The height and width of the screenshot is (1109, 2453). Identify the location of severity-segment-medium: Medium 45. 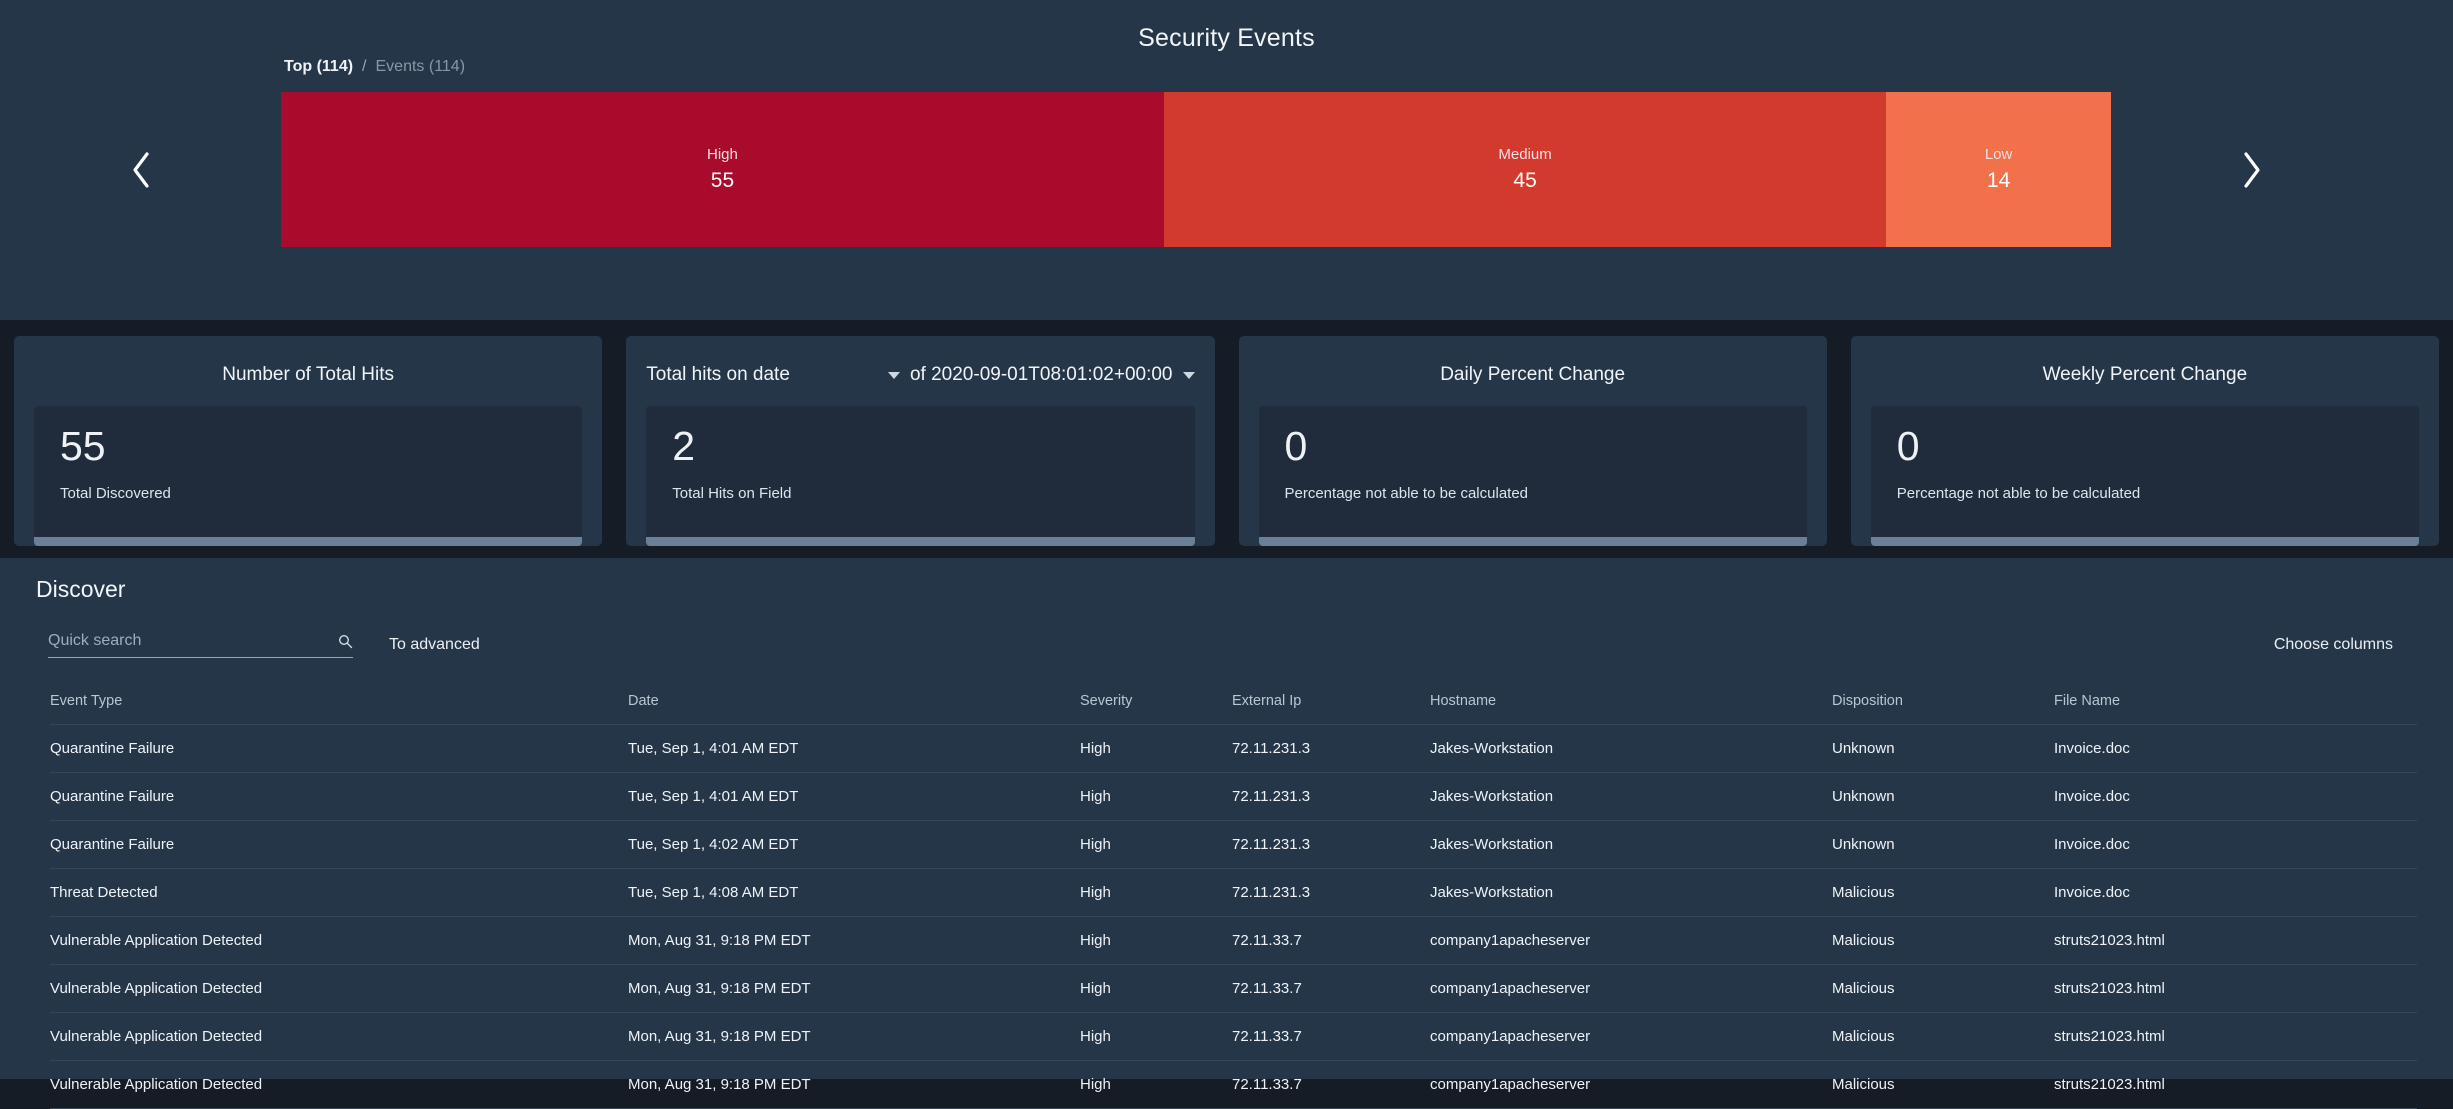
(1525, 169).